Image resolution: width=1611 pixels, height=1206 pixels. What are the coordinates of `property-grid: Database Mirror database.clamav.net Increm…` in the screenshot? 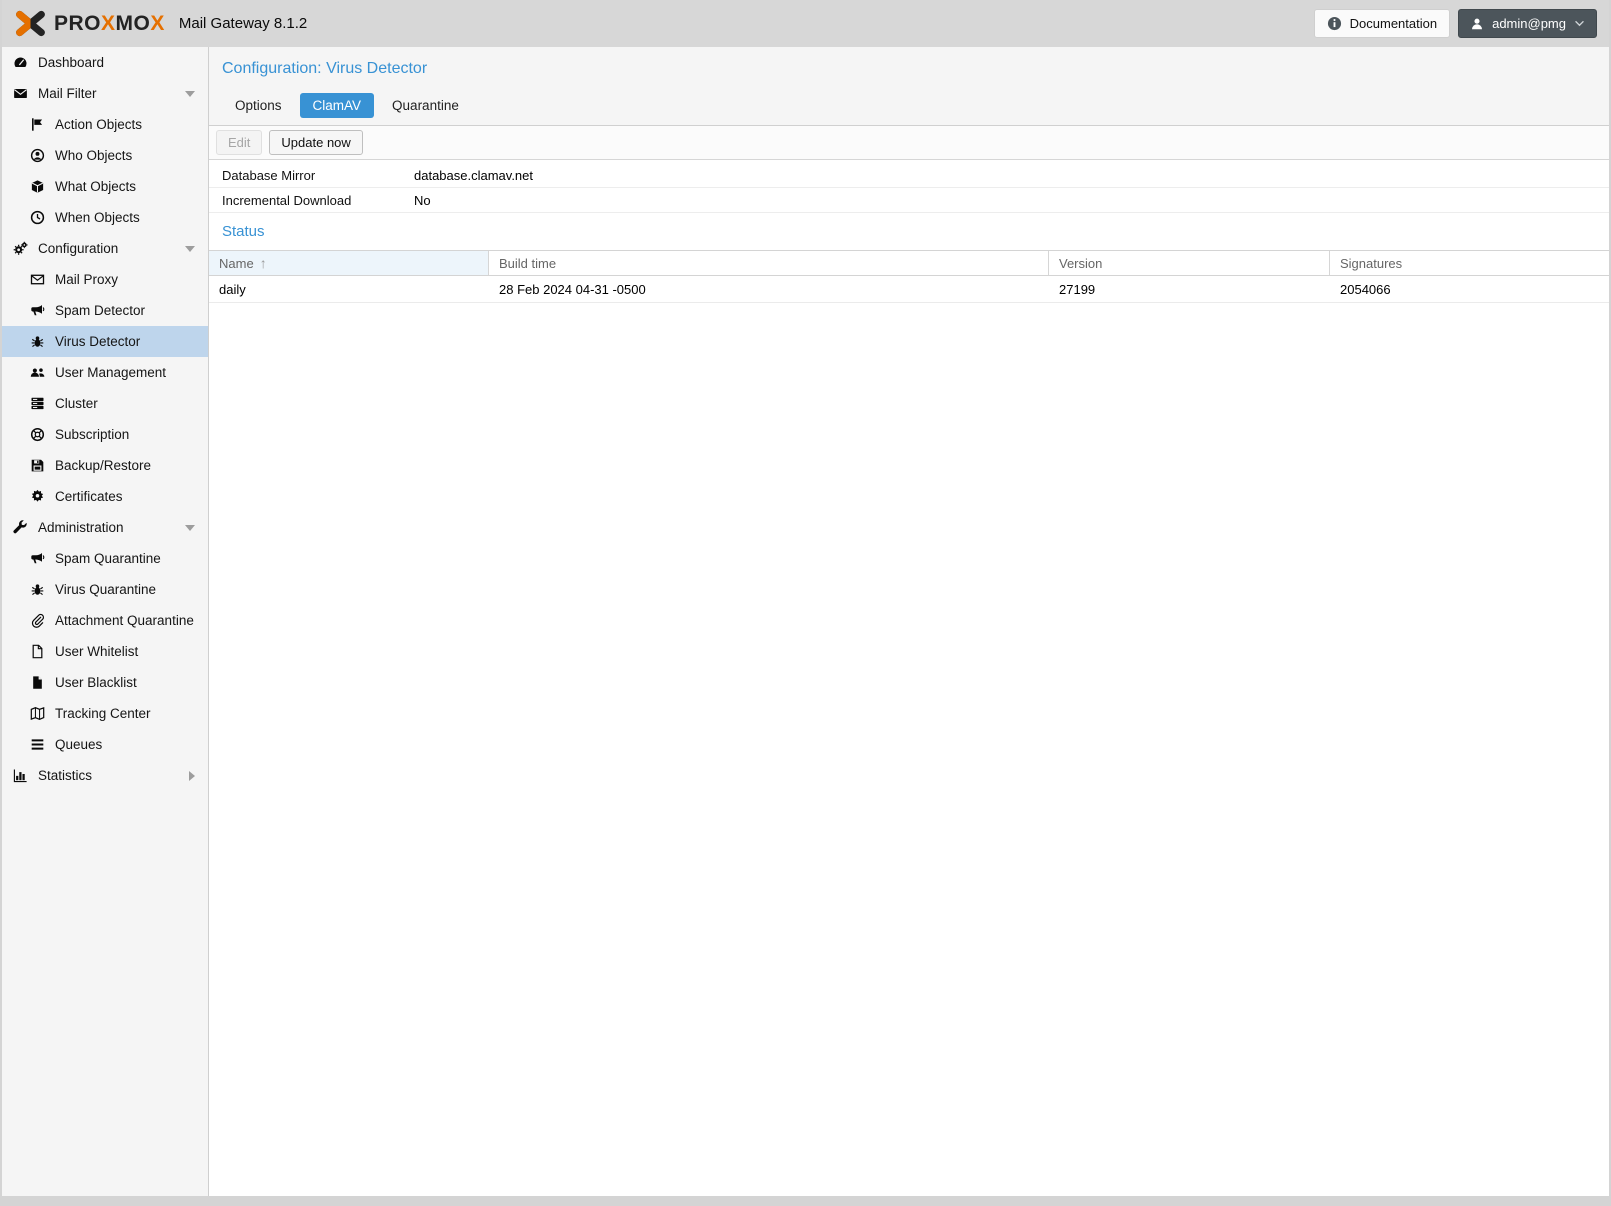 It's located at (909, 186).